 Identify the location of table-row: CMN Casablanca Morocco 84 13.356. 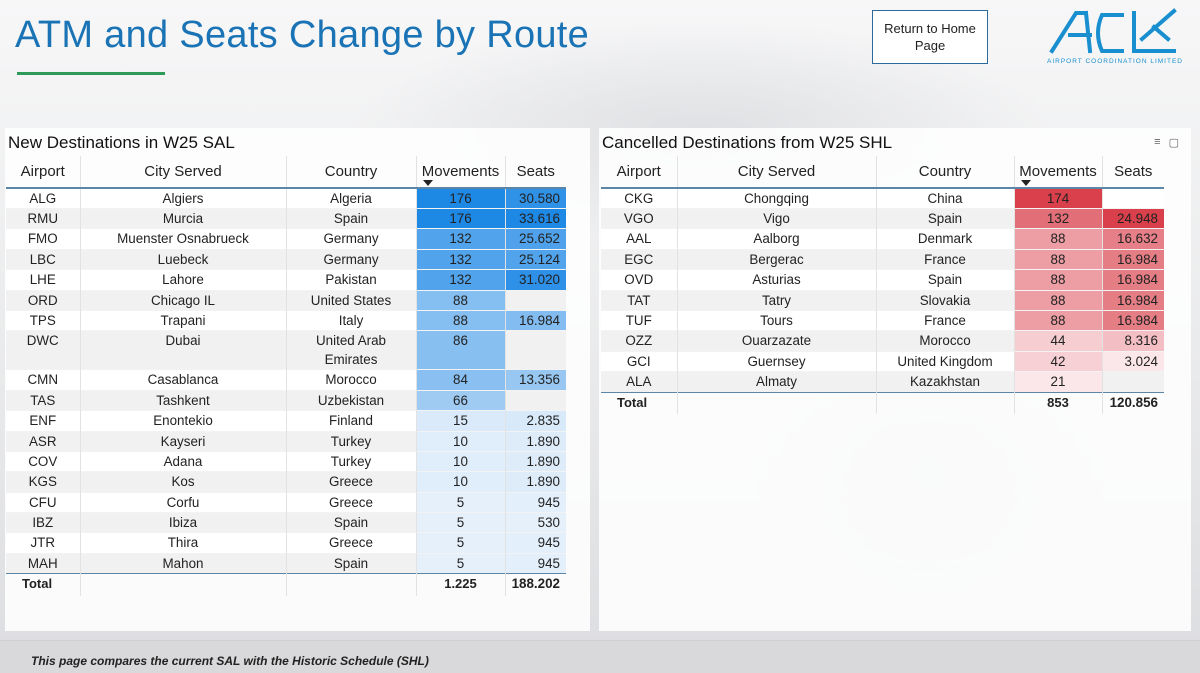
(286, 380).